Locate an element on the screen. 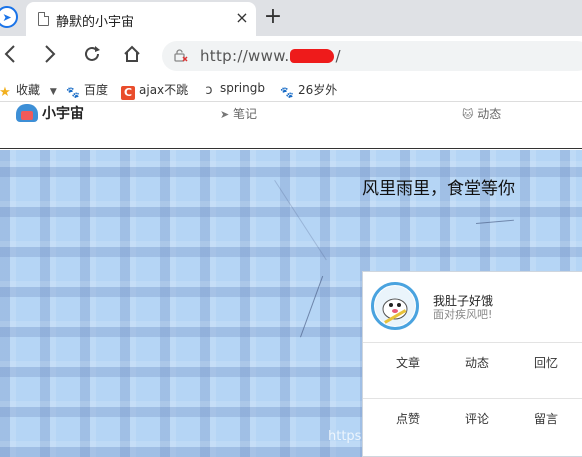 The width and height of the screenshot is (582, 457). reload-icon is located at coordinates (92, 56).